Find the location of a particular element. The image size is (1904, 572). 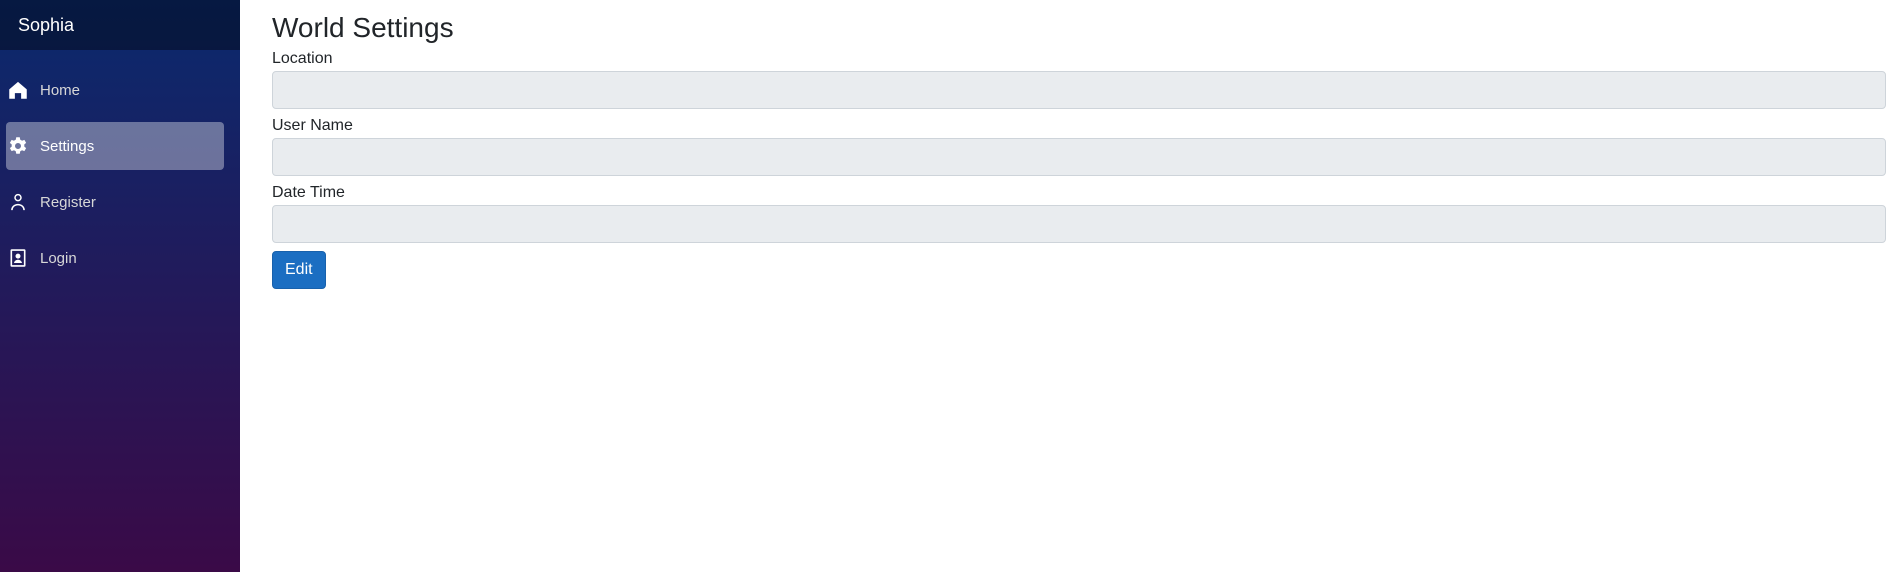

sidebar-item-home: Home is located at coordinates (115, 90).